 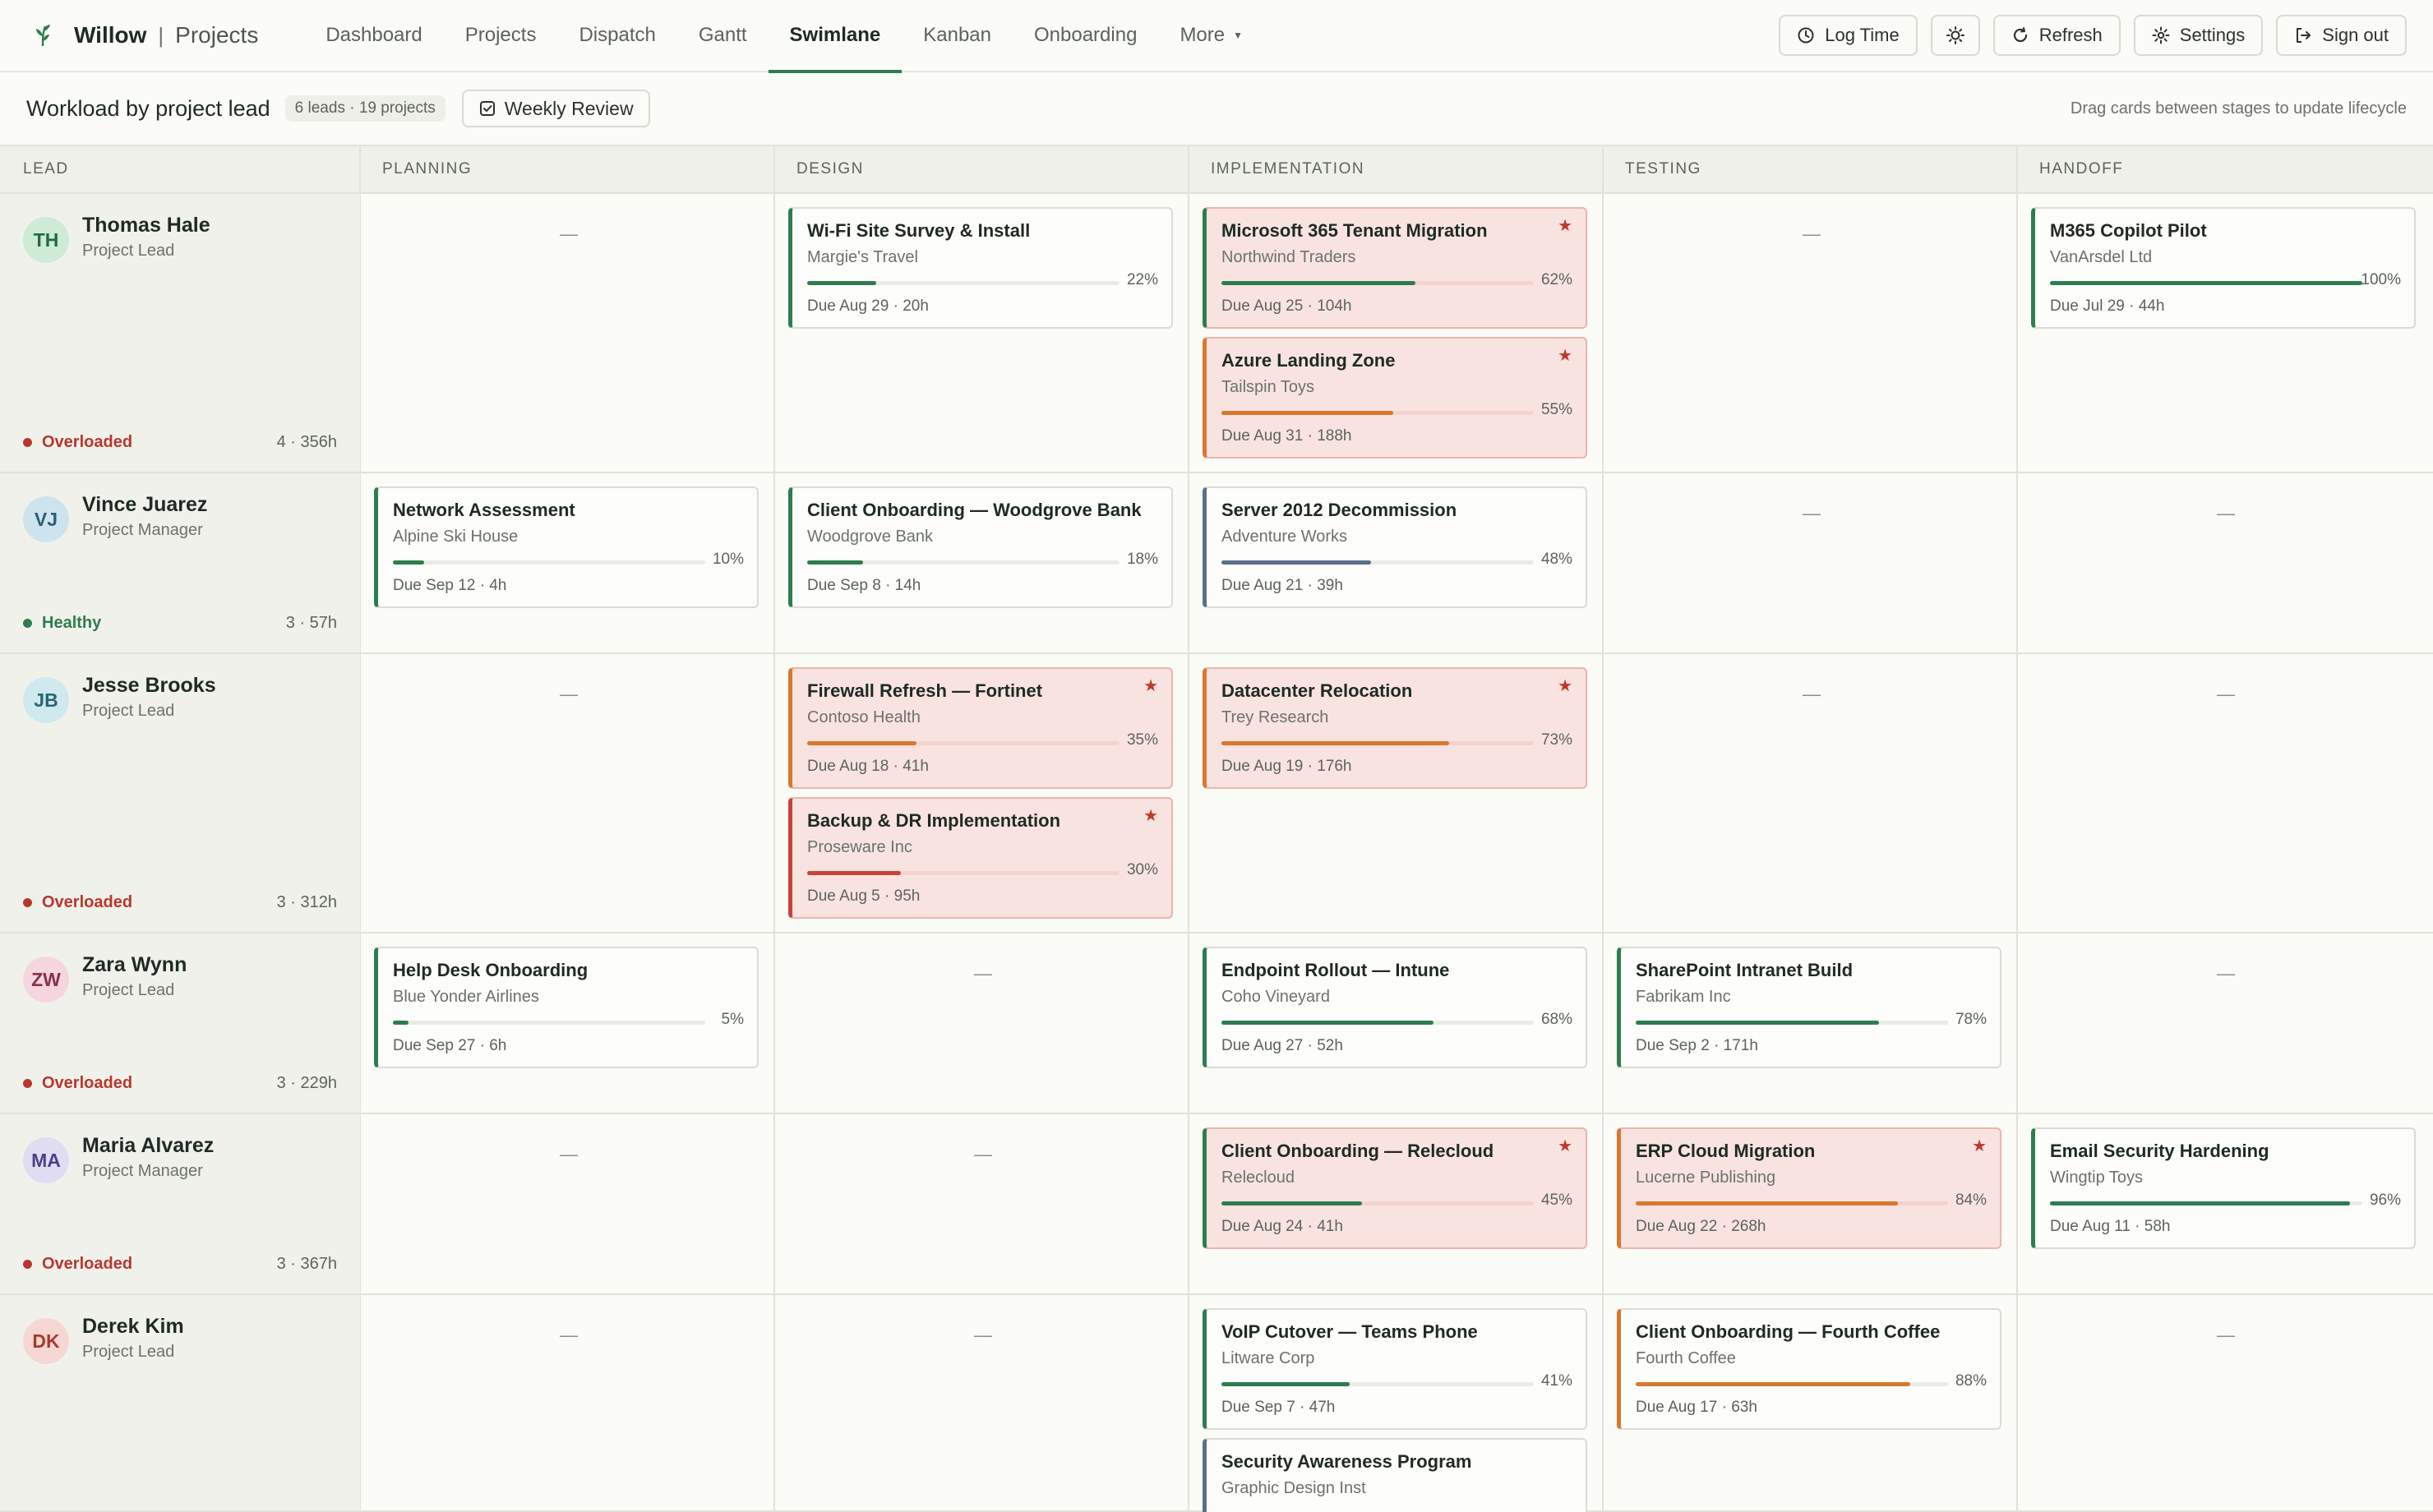 I want to click on card-title: Client Onboarding — Fourth Coffee, so click(x=1789, y=1331).